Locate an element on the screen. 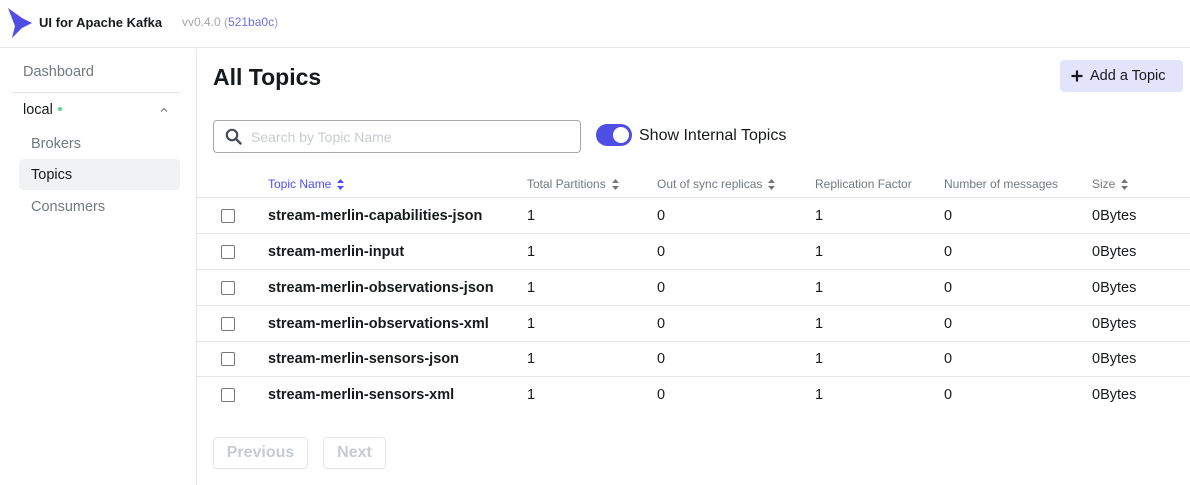  column-header-label: Size is located at coordinates (1104, 184).